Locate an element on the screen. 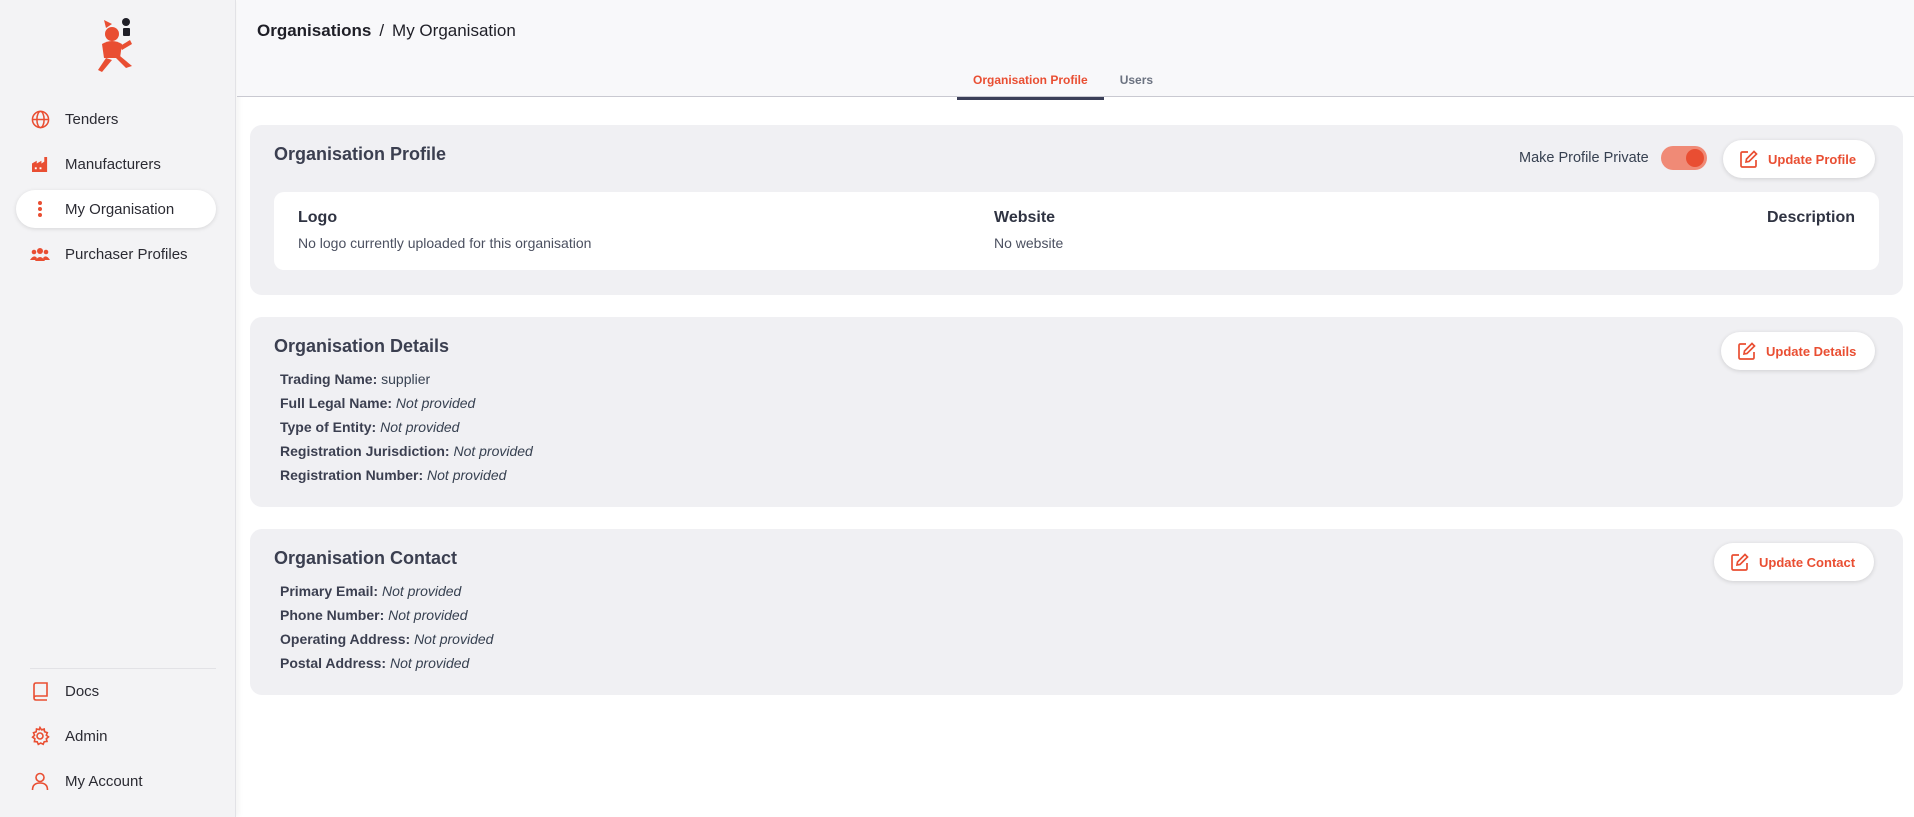  tab-bar: Organisation Profile Users is located at coordinates (1063, 80).